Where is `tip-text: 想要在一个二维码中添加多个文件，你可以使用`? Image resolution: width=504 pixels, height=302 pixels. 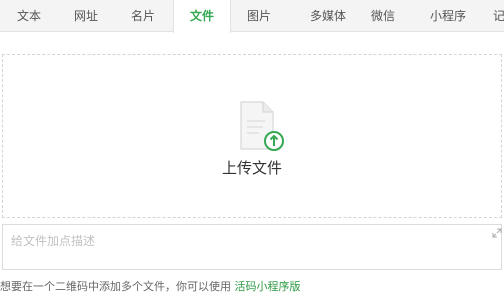 tip-text: 想要在一个二维码中添加多个文件，你可以使用 is located at coordinates (117, 286).